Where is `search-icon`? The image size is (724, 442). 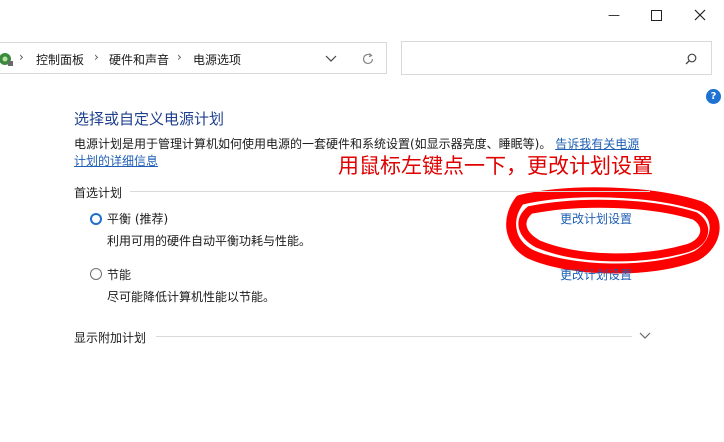 search-icon is located at coordinates (691, 59).